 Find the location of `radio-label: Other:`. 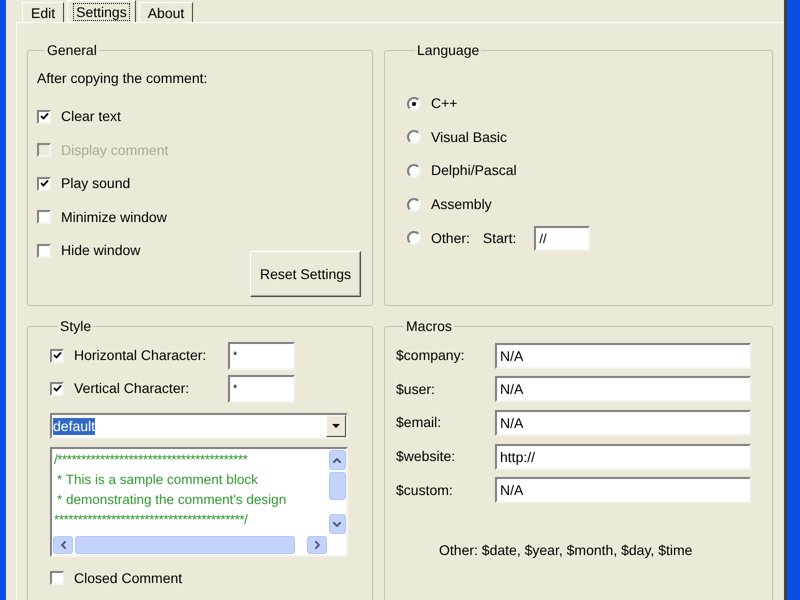

radio-label: Other: is located at coordinates (450, 238).